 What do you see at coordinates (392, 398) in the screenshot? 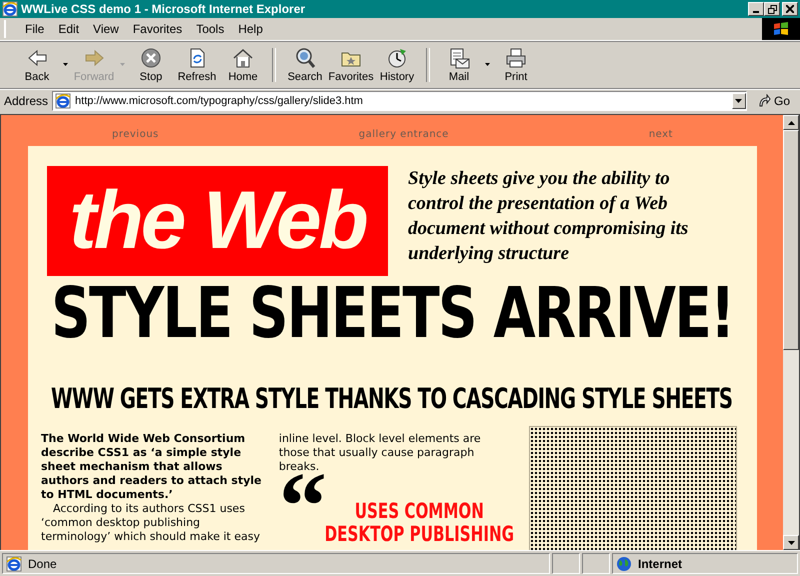
I see `subheadline: WWW GETS EXTRA STYLE THANKS TO CASCADING STYLE SHEETS` at bounding box center [392, 398].